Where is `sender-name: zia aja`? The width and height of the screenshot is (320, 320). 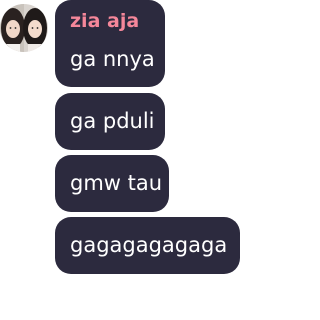
sender-name: zia aja is located at coordinates (105, 21).